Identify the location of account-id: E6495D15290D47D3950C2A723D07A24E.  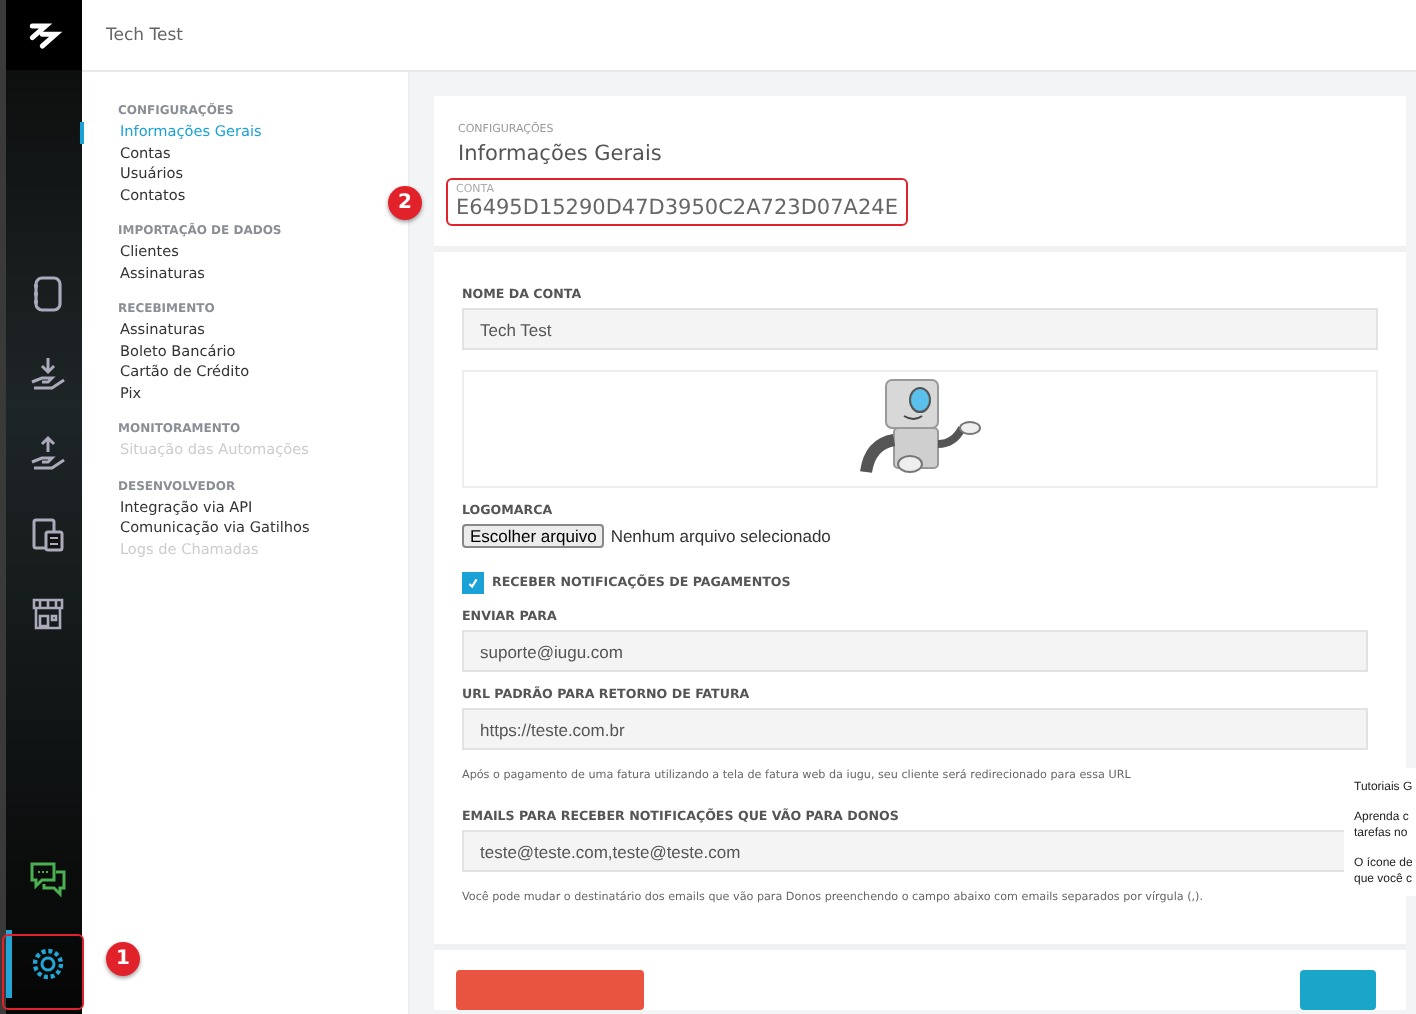
(677, 208).